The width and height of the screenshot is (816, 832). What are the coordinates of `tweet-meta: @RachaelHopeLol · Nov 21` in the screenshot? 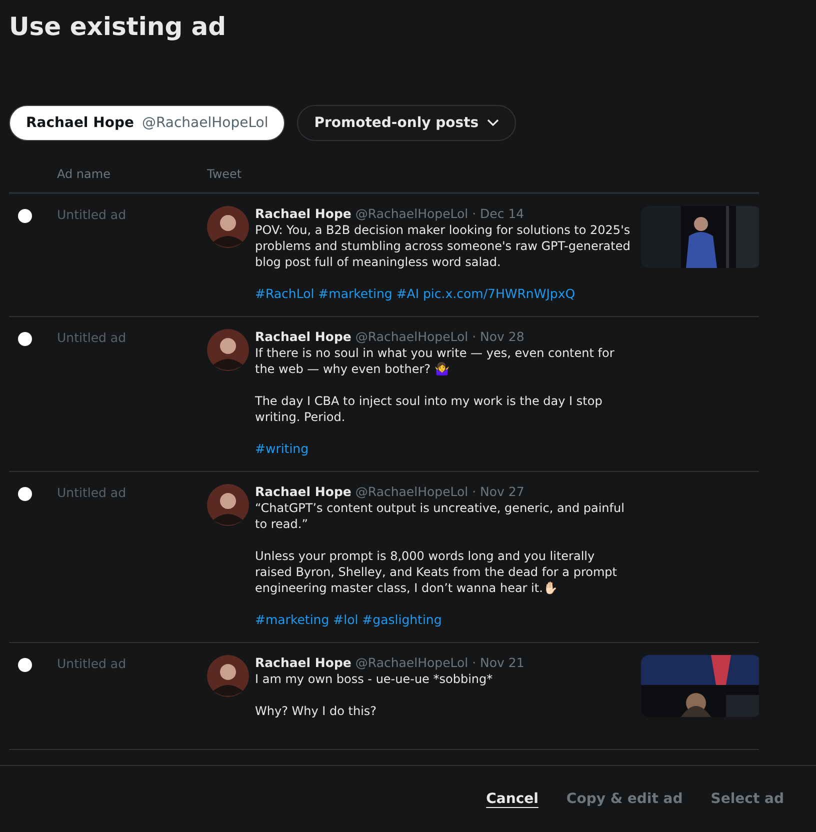 It's located at (439, 663).